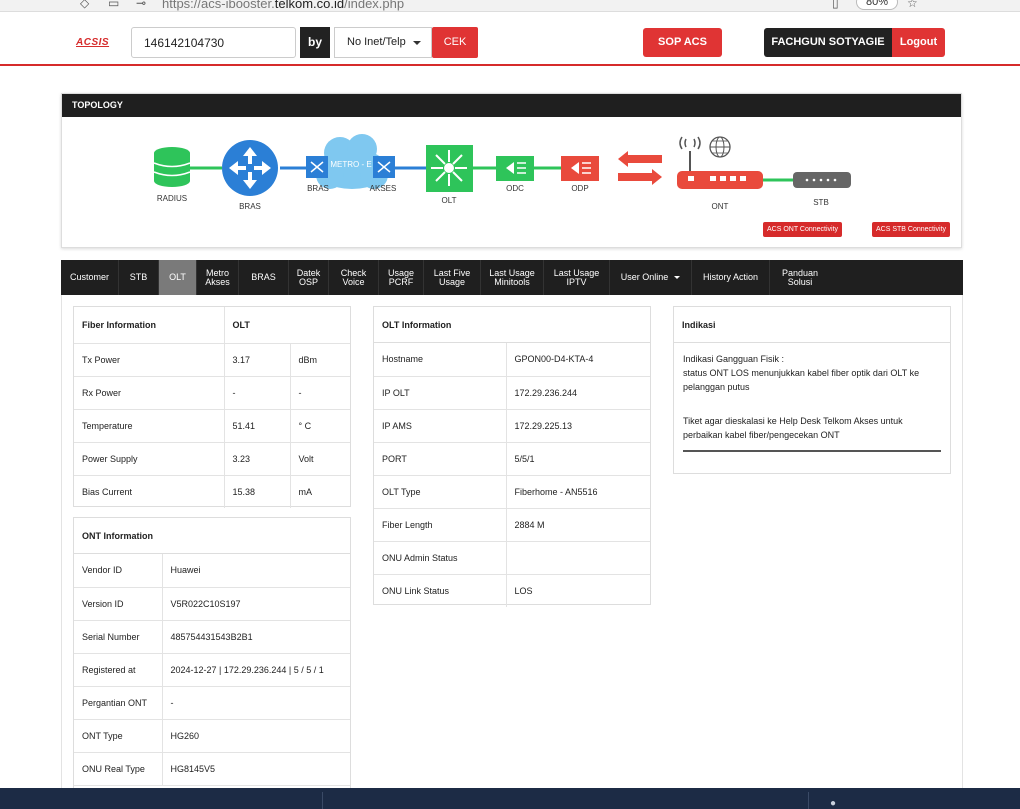 The height and width of the screenshot is (809, 1020). What do you see at coordinates (255, 769) in the screenshot?
I see `row-value: HG8145V5` at bounding box center [255, 769].